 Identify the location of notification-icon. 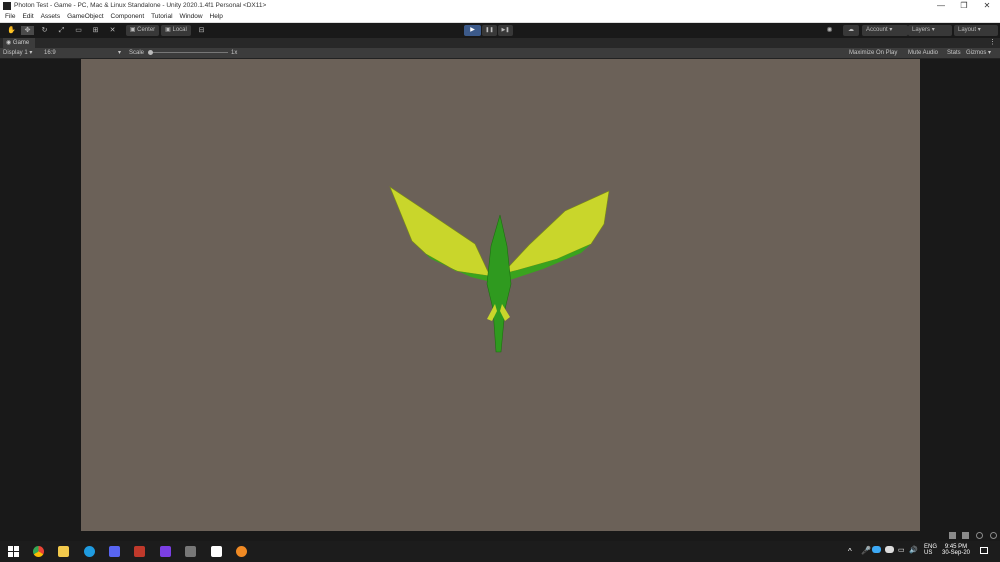
(984, 550).